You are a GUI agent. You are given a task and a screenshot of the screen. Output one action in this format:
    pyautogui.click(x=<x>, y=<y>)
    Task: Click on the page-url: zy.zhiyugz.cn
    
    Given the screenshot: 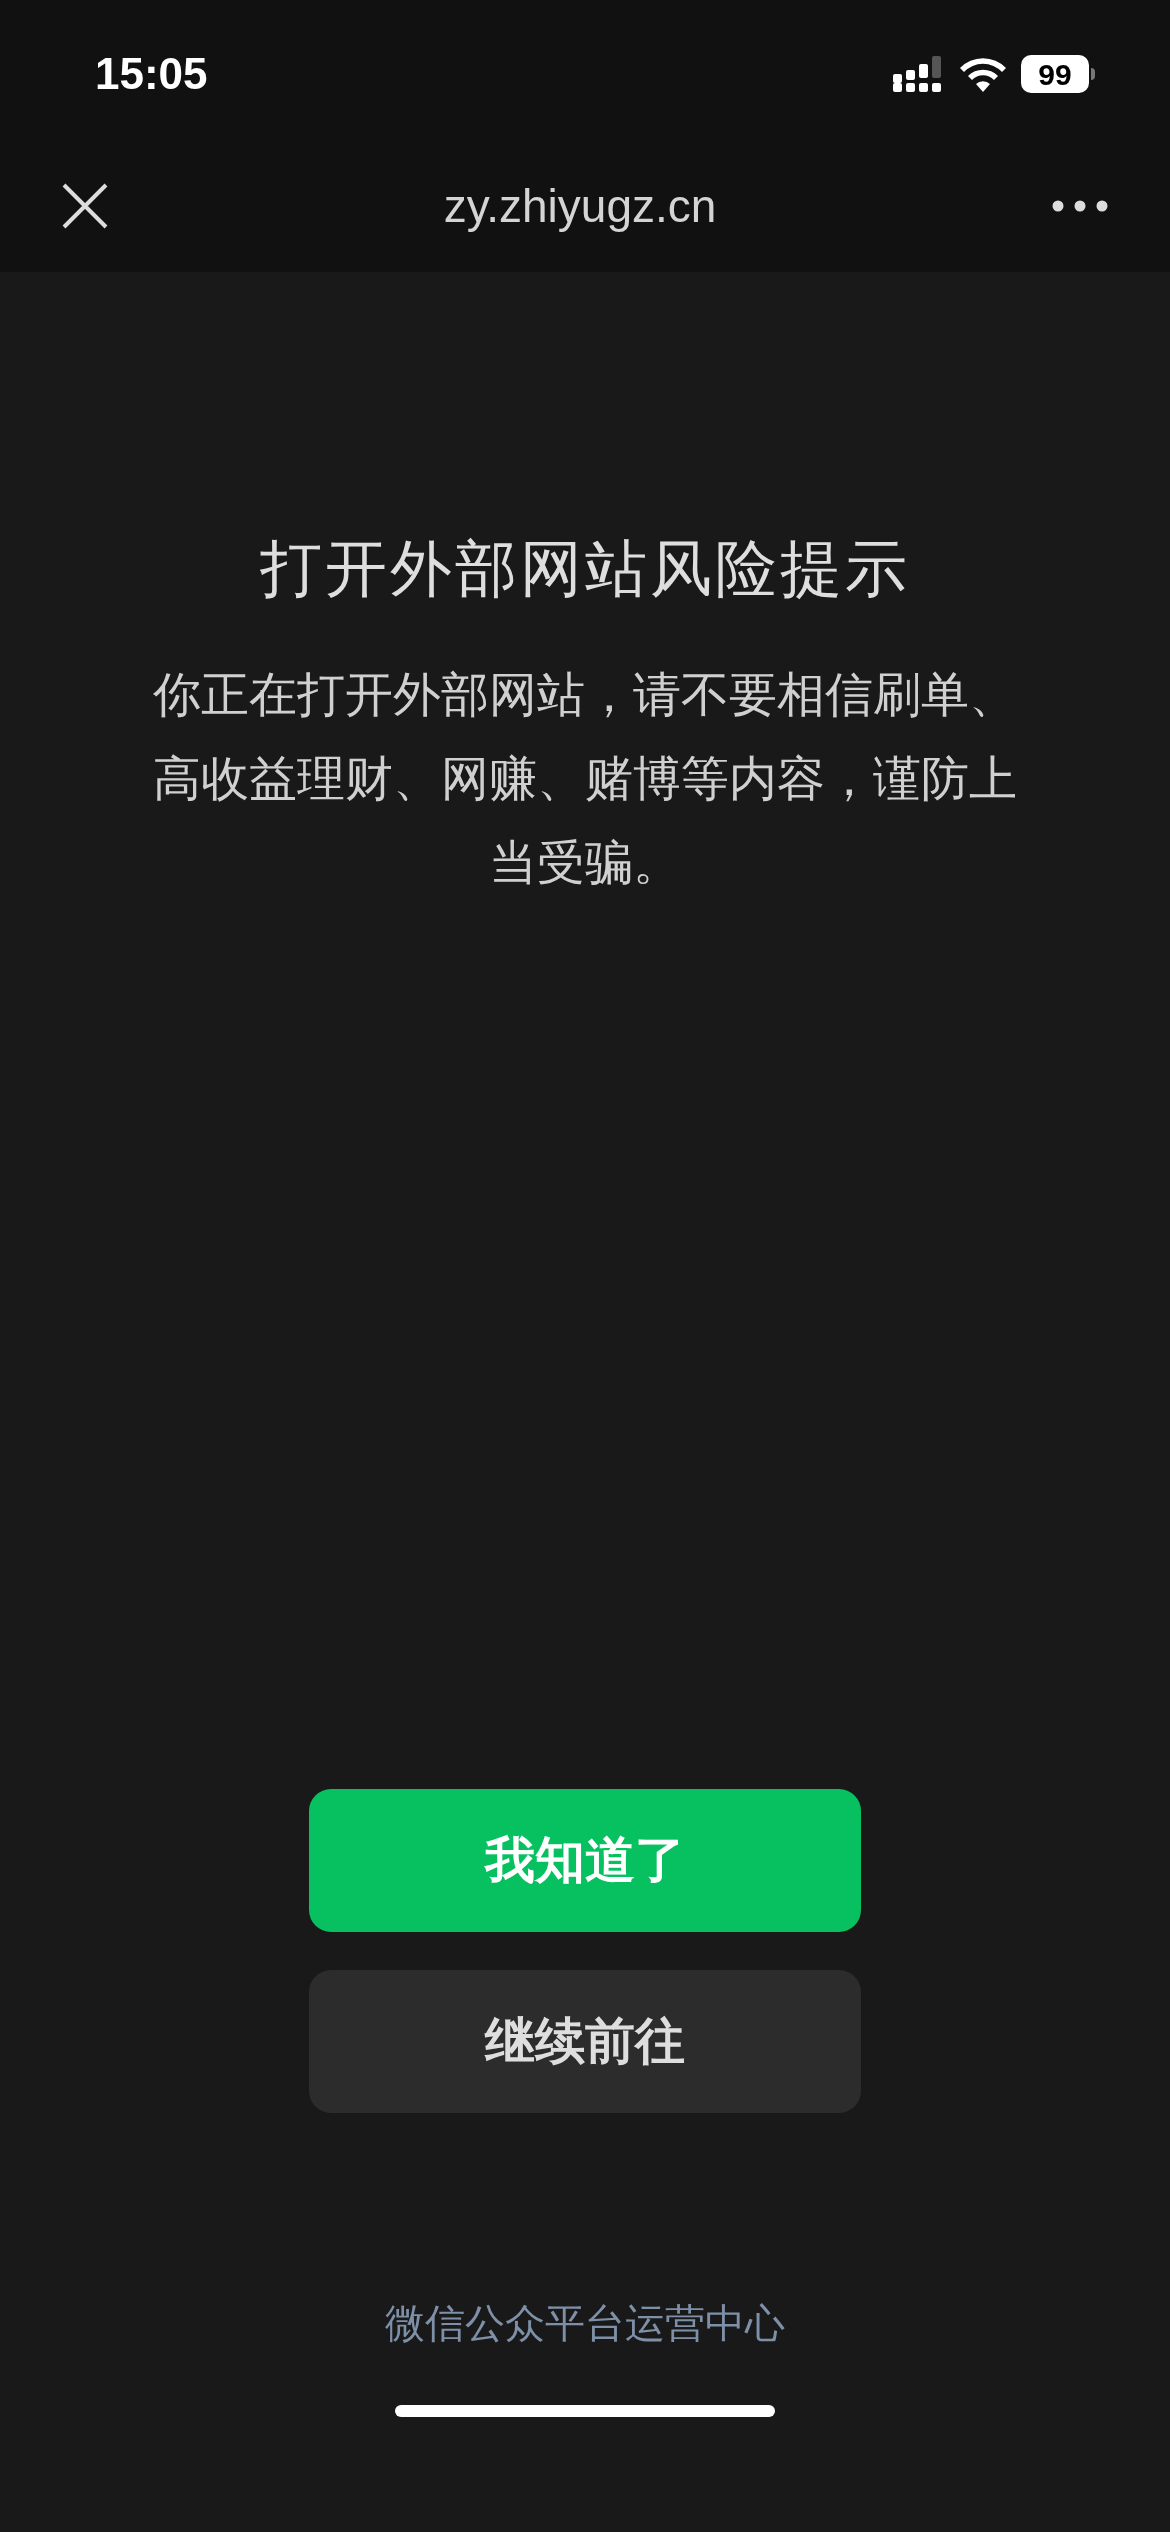 What is the action you would take?
    pyautogui.click(x=580, y=206)
    